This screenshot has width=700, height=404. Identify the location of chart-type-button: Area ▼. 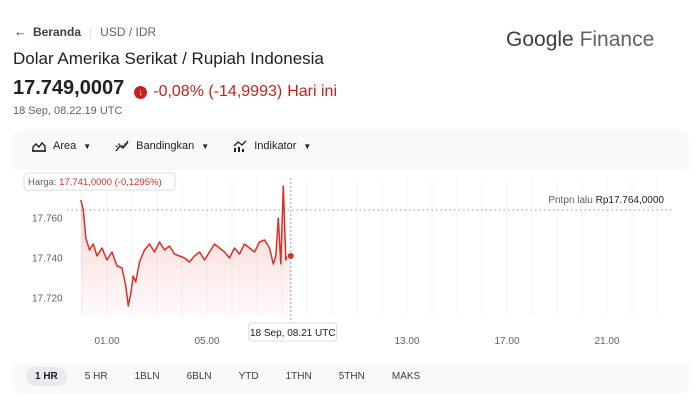
(61, 146).